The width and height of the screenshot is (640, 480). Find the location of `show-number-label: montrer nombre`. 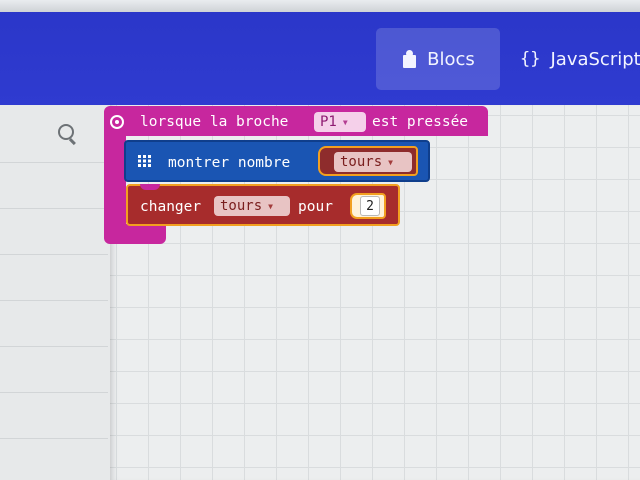

show-number-label: montrer nombre is located at coordinates (229, 163).